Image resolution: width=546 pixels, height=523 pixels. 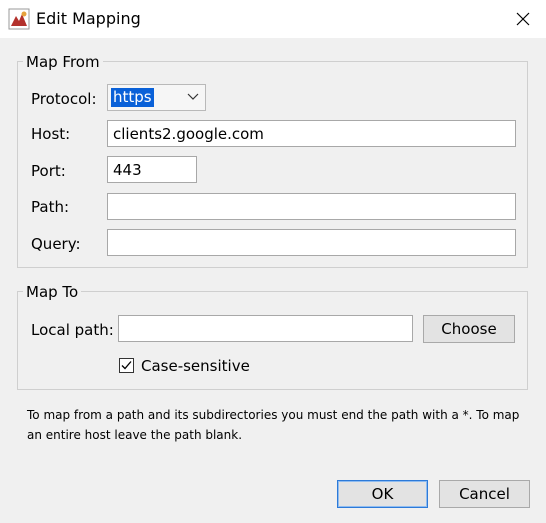 I want to click on protocol-value: https, so click(x=132, y=97).